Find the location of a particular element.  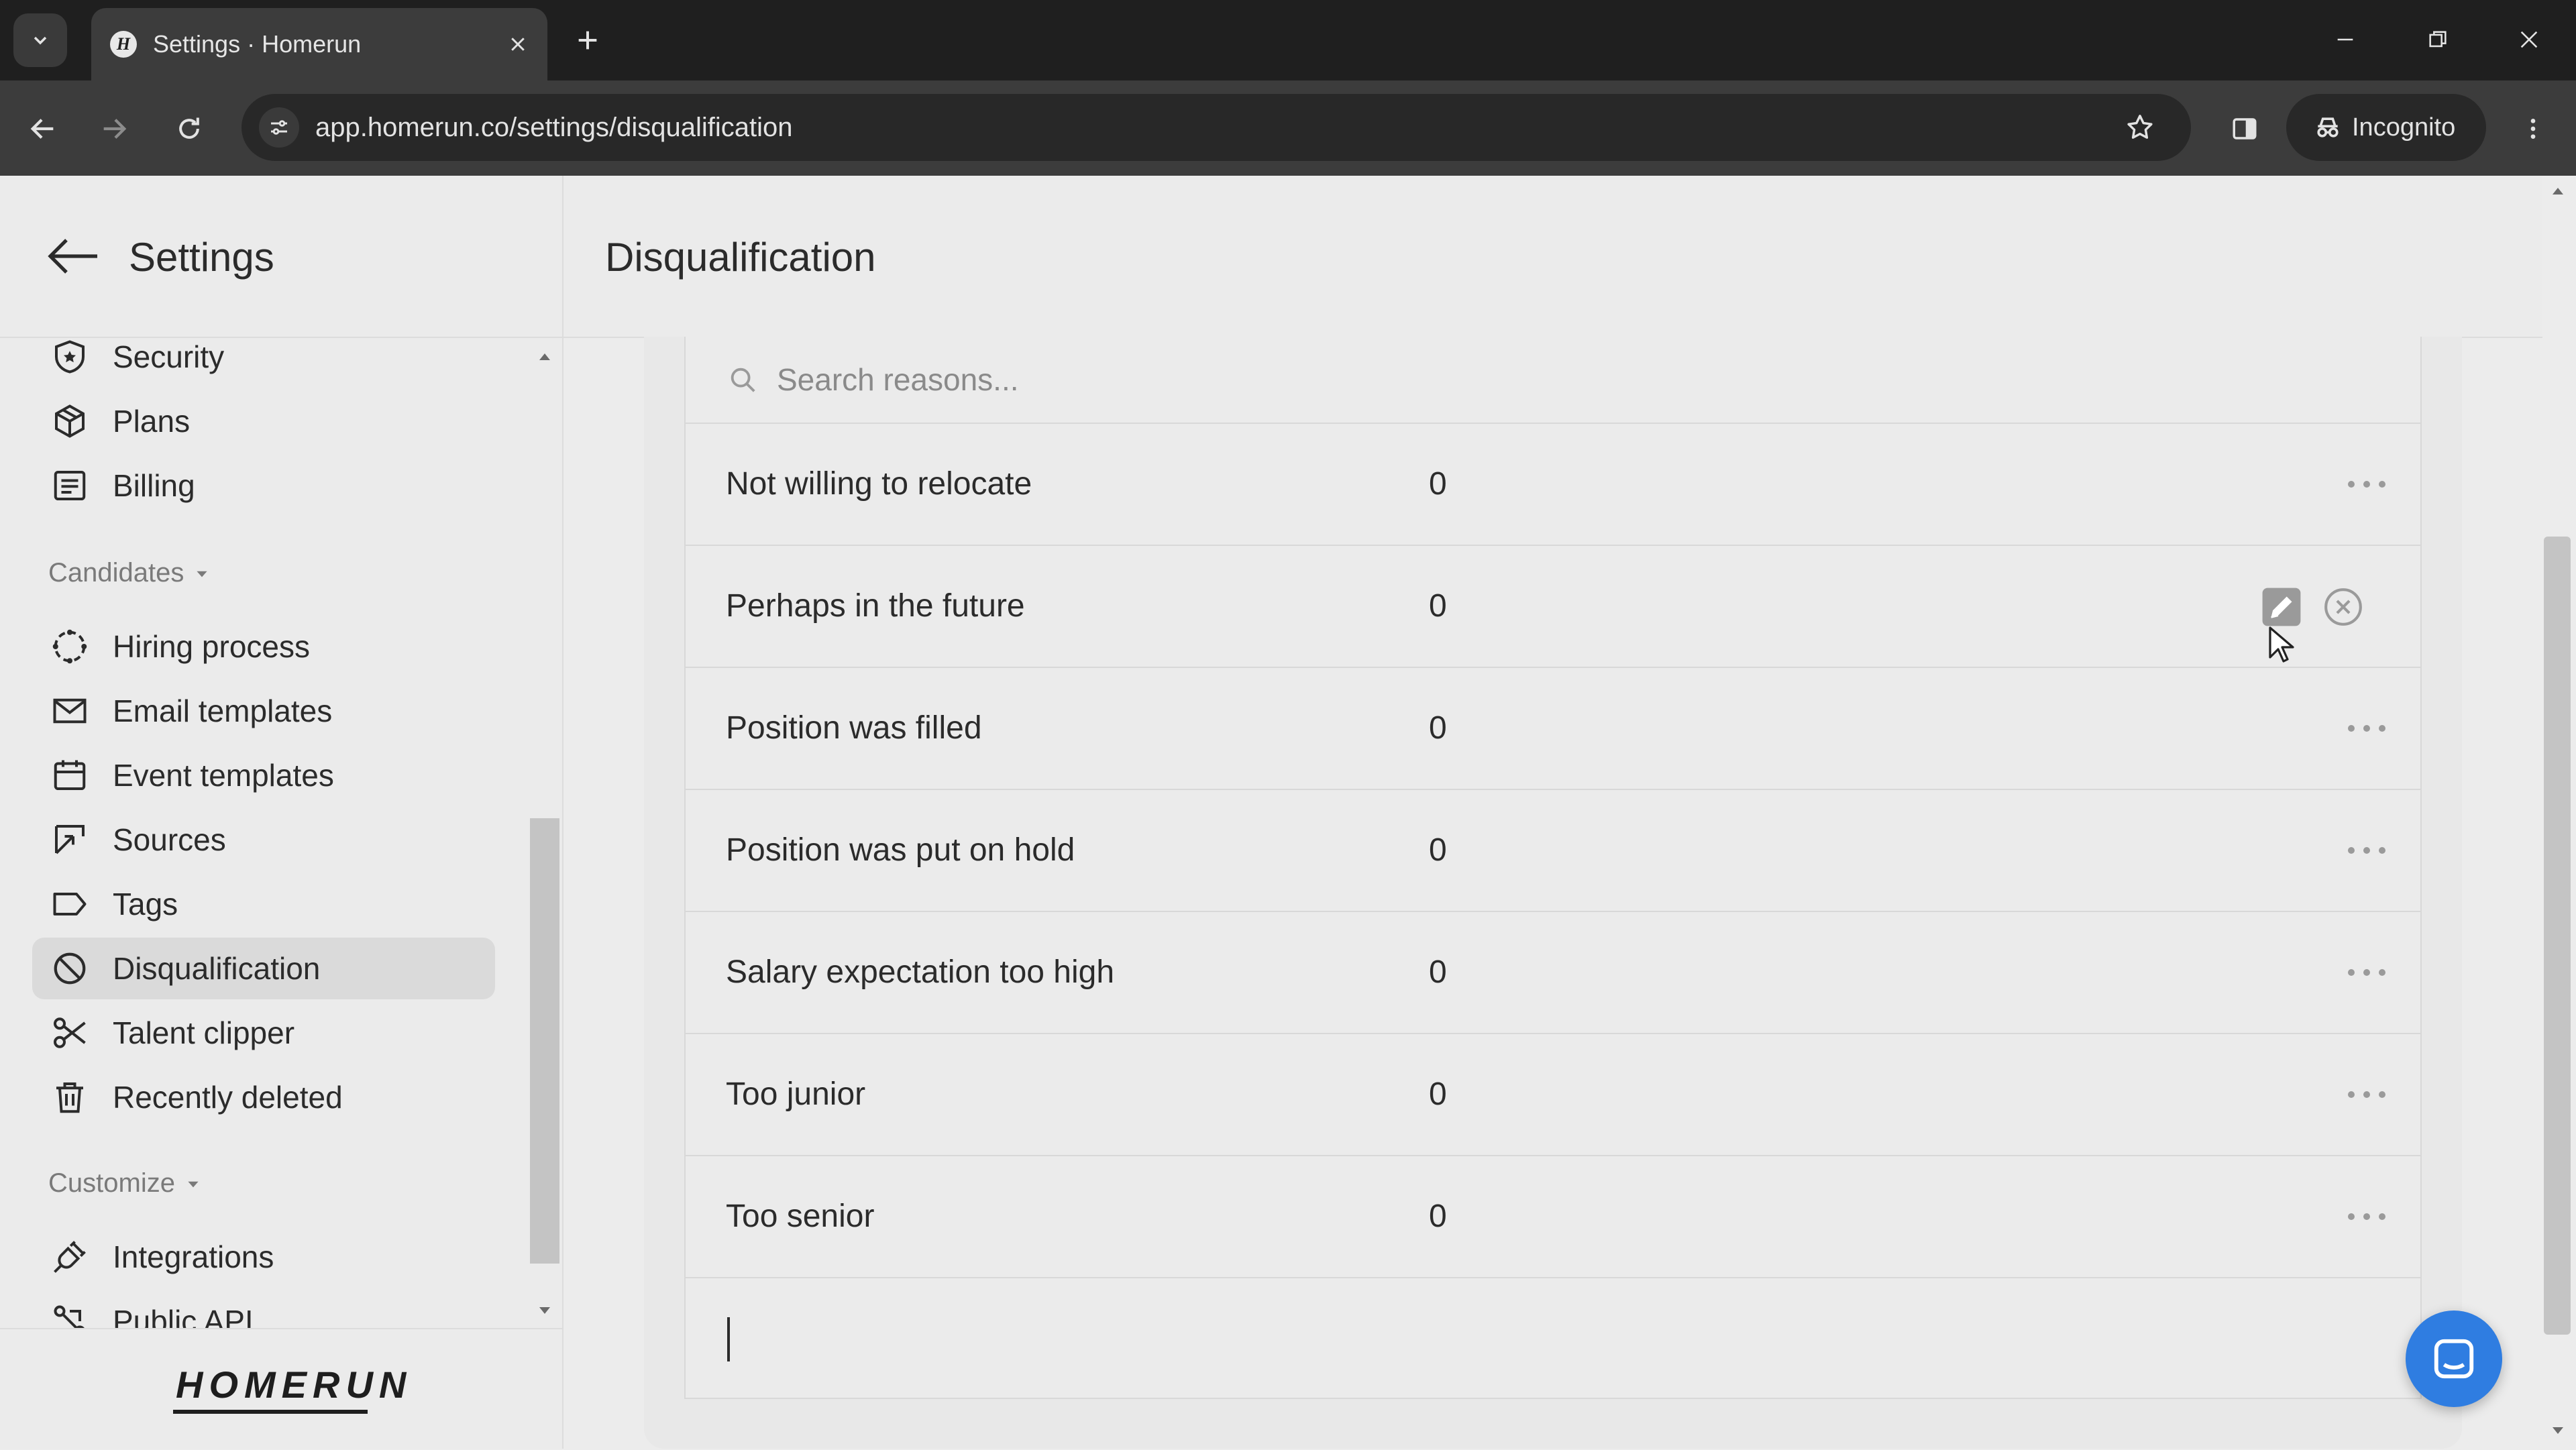

main-scroll-up is located at coordinates (2558, 191).